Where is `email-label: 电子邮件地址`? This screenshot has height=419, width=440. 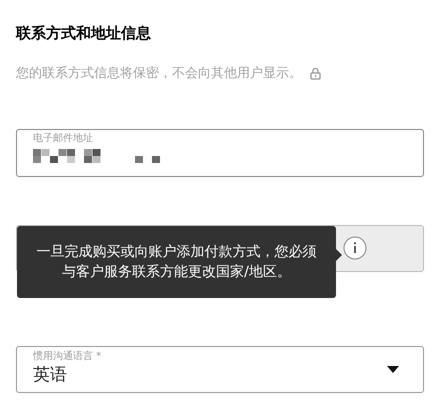
email-label: 电子邮件地址 is located at coordinates (63, 138).